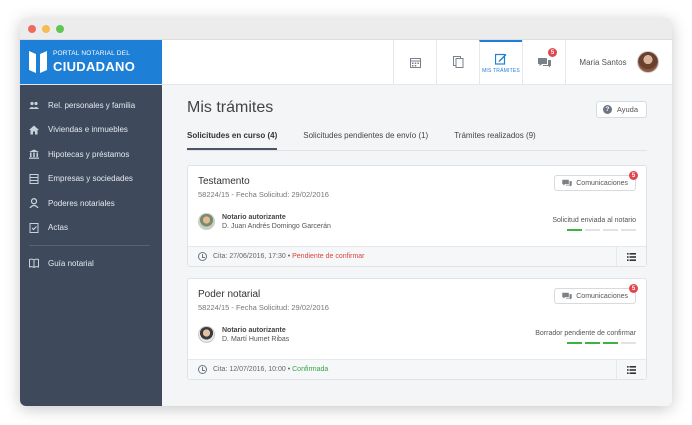  Describe the element at coordinates (585, 333) in the screenshot. I see `status-text: Borrador pendiente de confirmar` at that location.